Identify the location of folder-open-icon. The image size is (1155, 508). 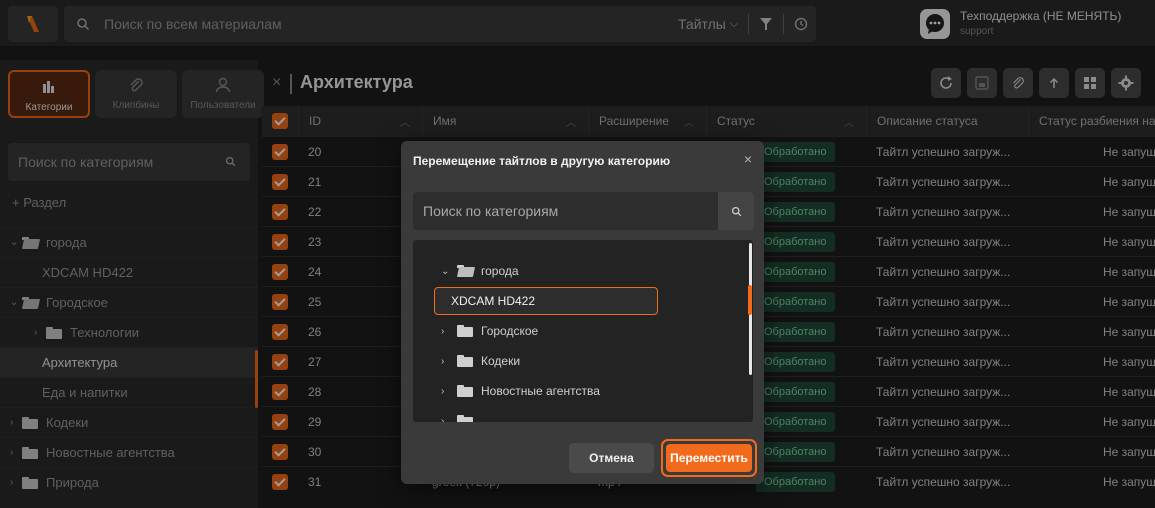
(465, 271).